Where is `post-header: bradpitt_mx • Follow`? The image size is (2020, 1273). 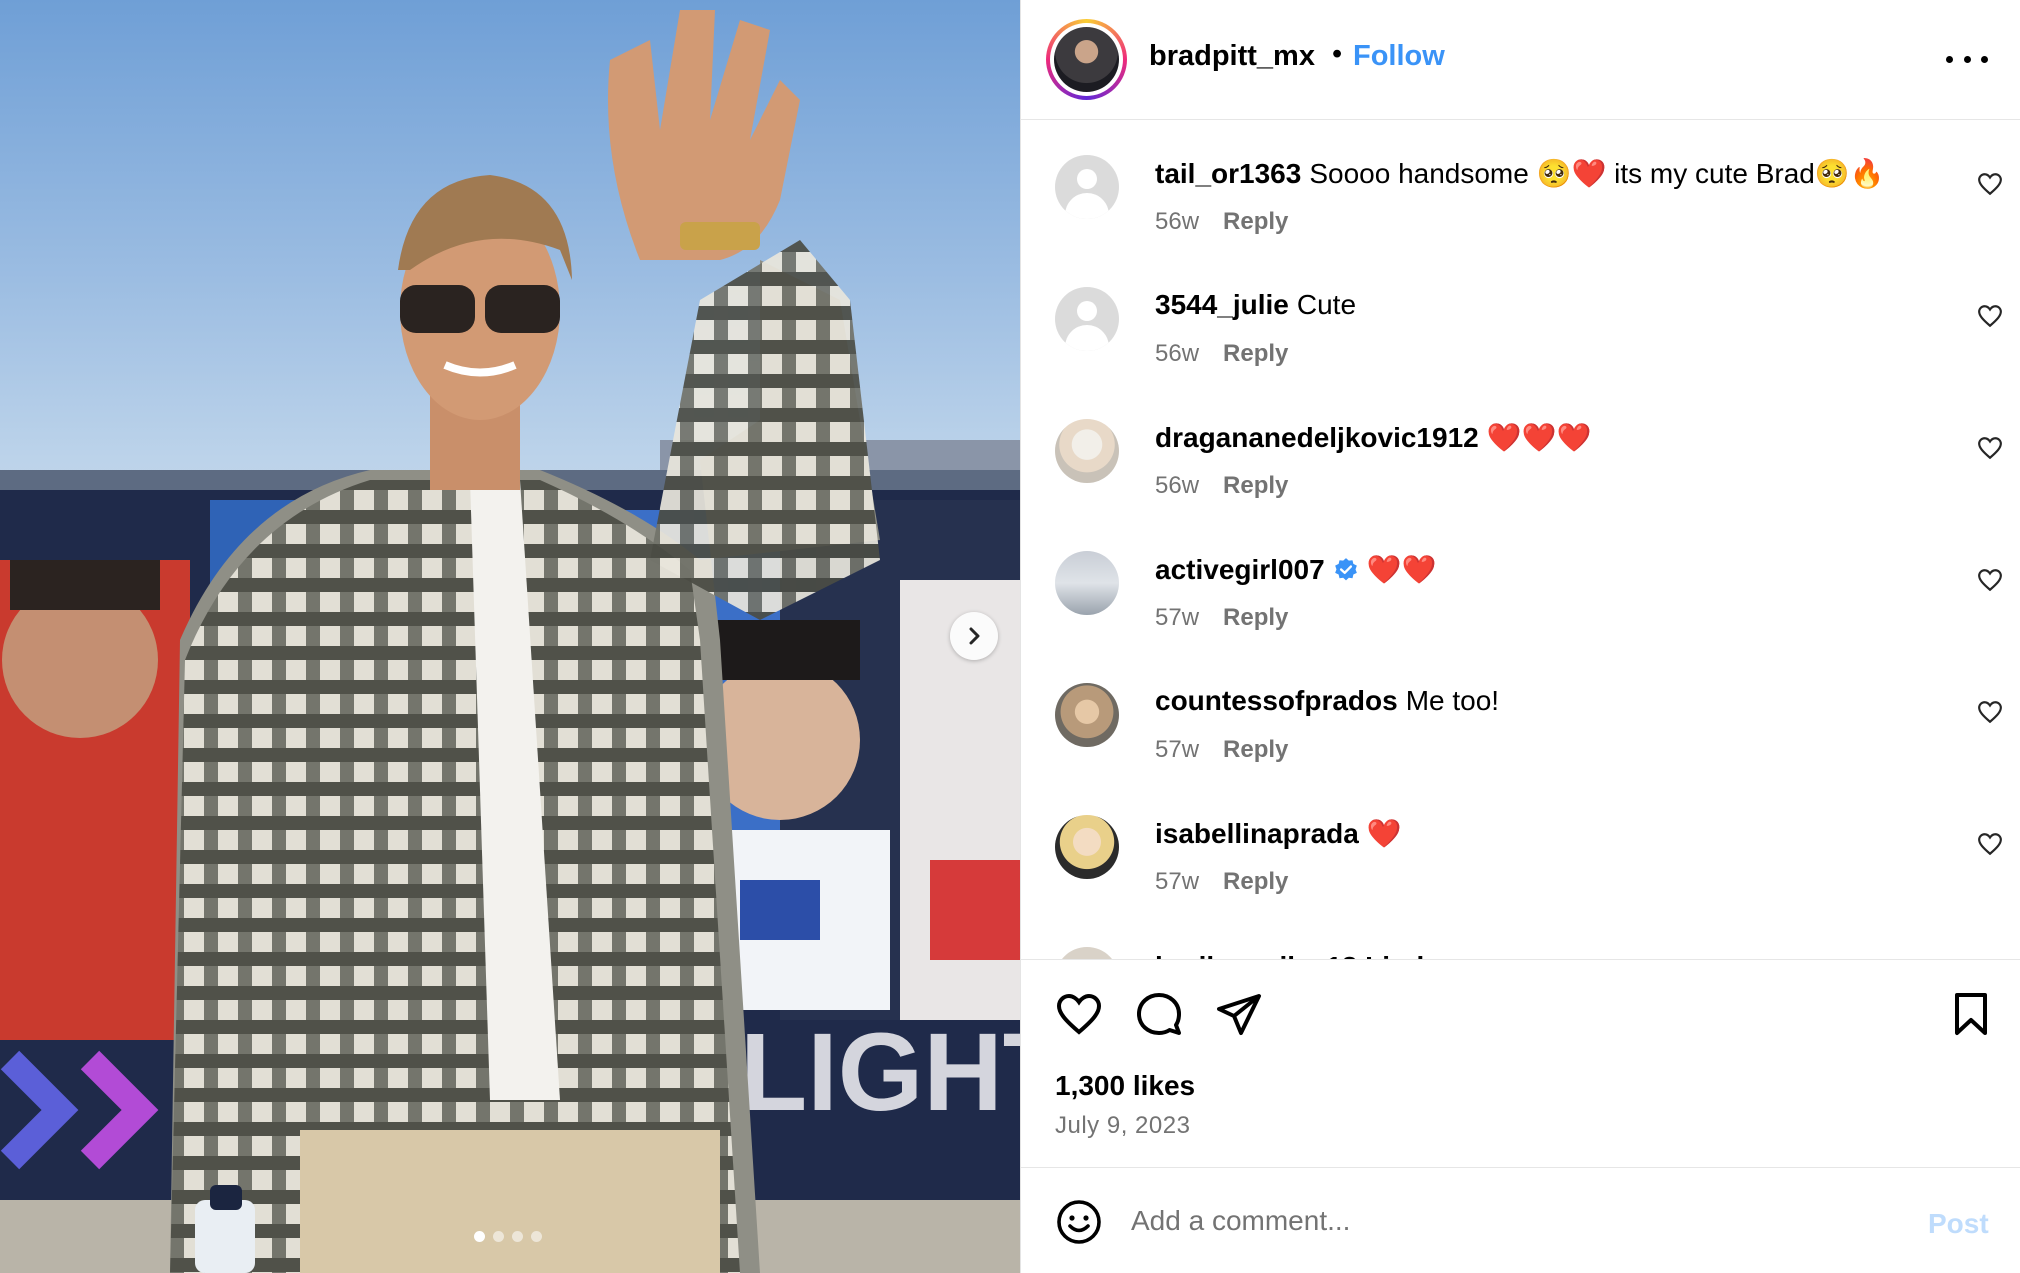
post-header: bradpitt_mx • Follow is located at coordinates (1520, 60).